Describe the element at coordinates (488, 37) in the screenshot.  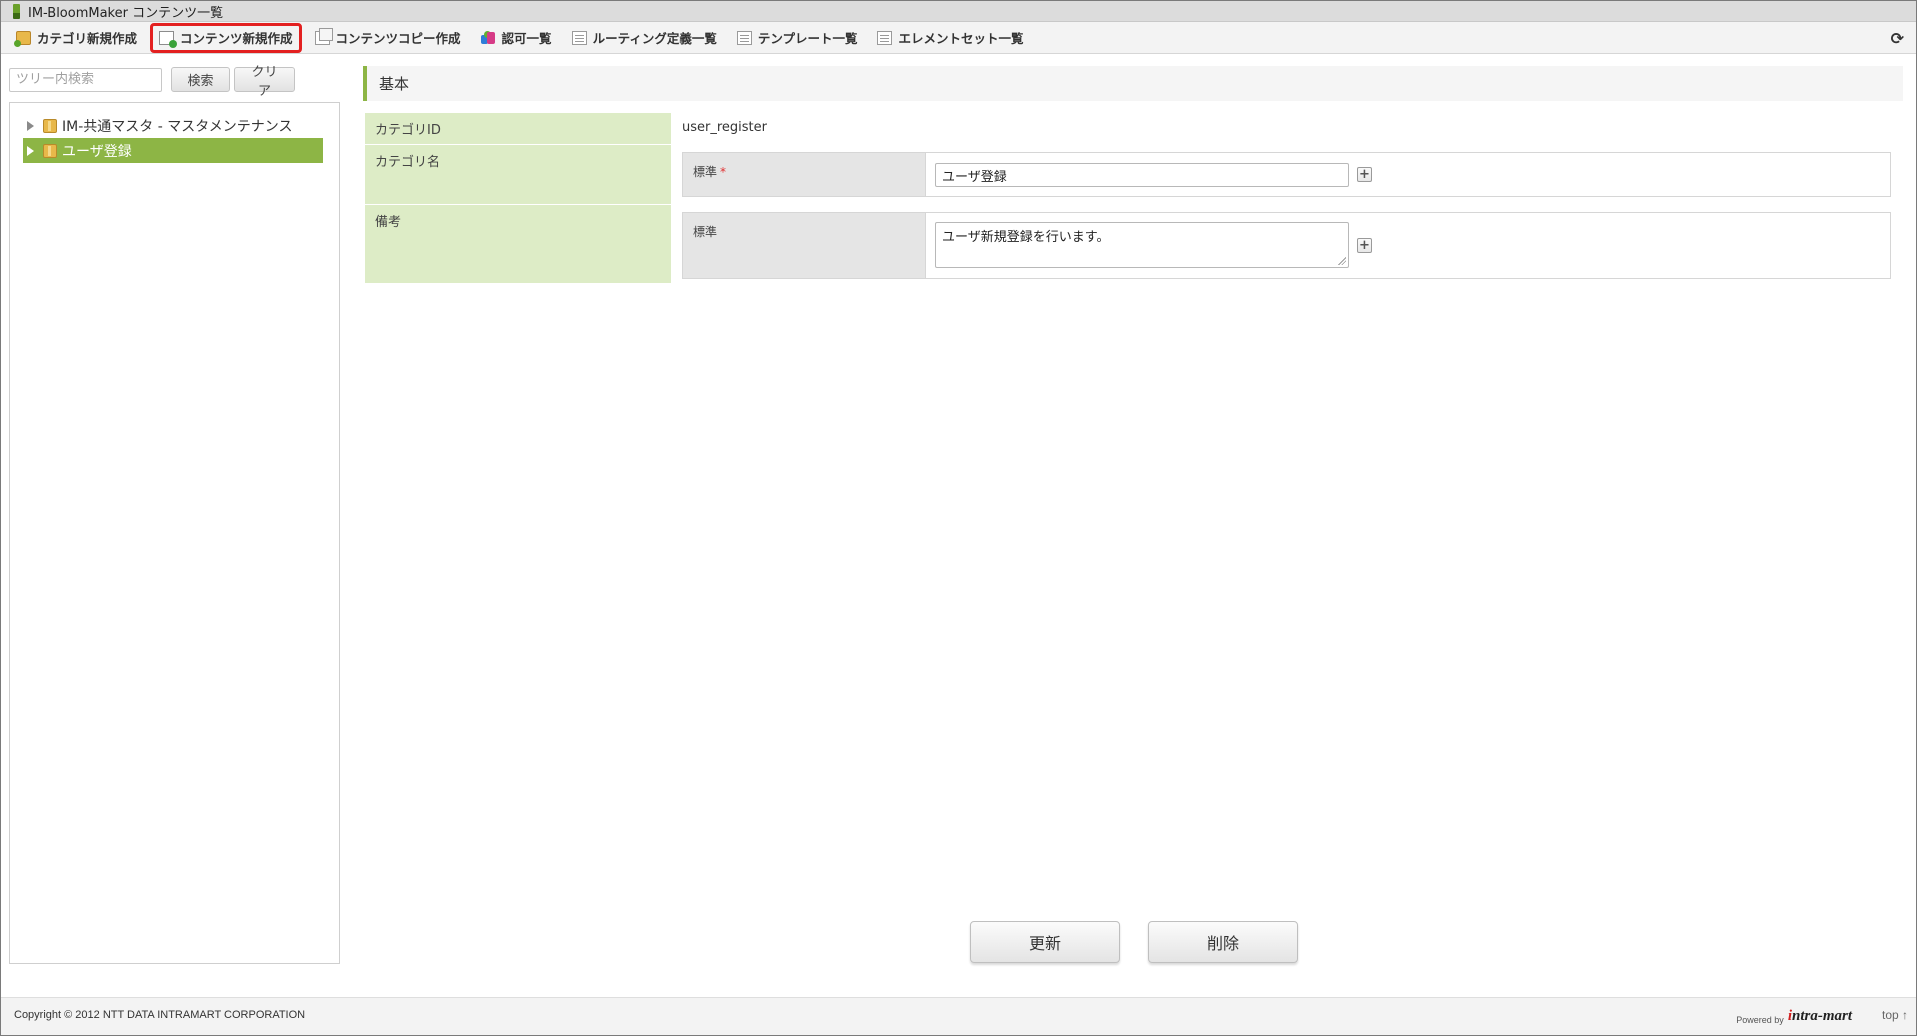
I see `permission-icon` at that location.